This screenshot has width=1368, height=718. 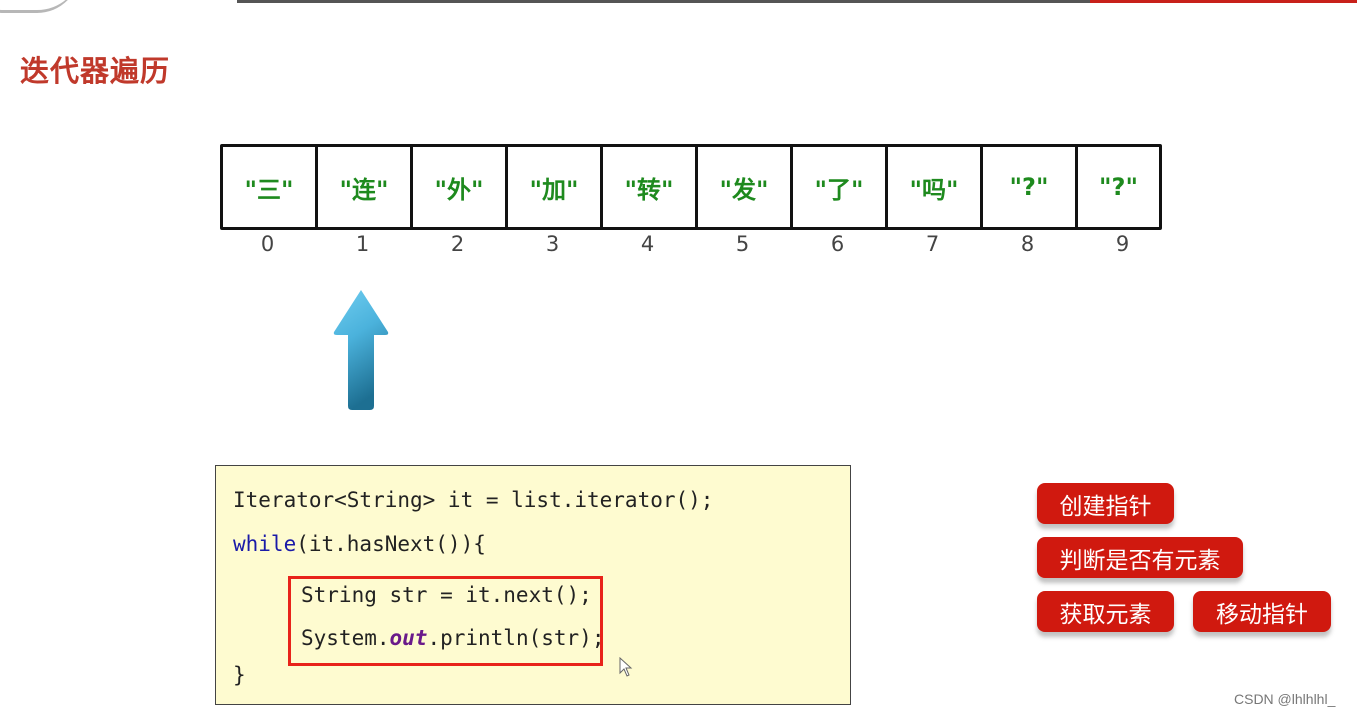 I want to click on slide-title: 迭代器遍历, so click(x=95, y=71).